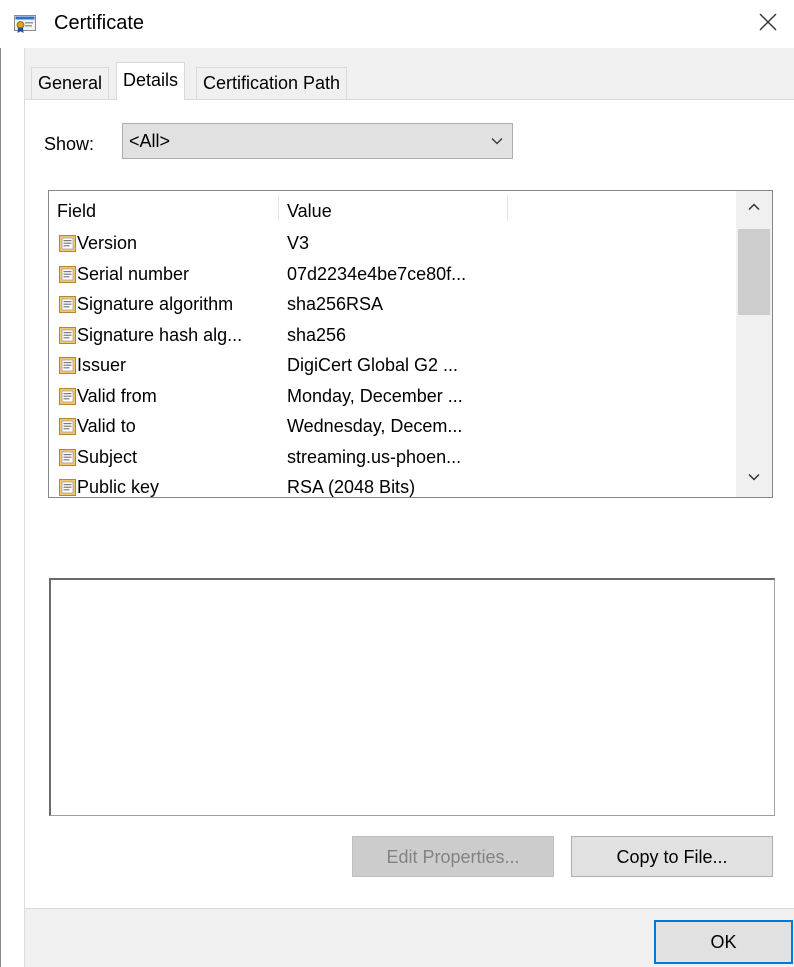 Image resolution: width=794 pixels, height=967 pixels. I want to click on row-field-name: Serial number, so click(133, 273).